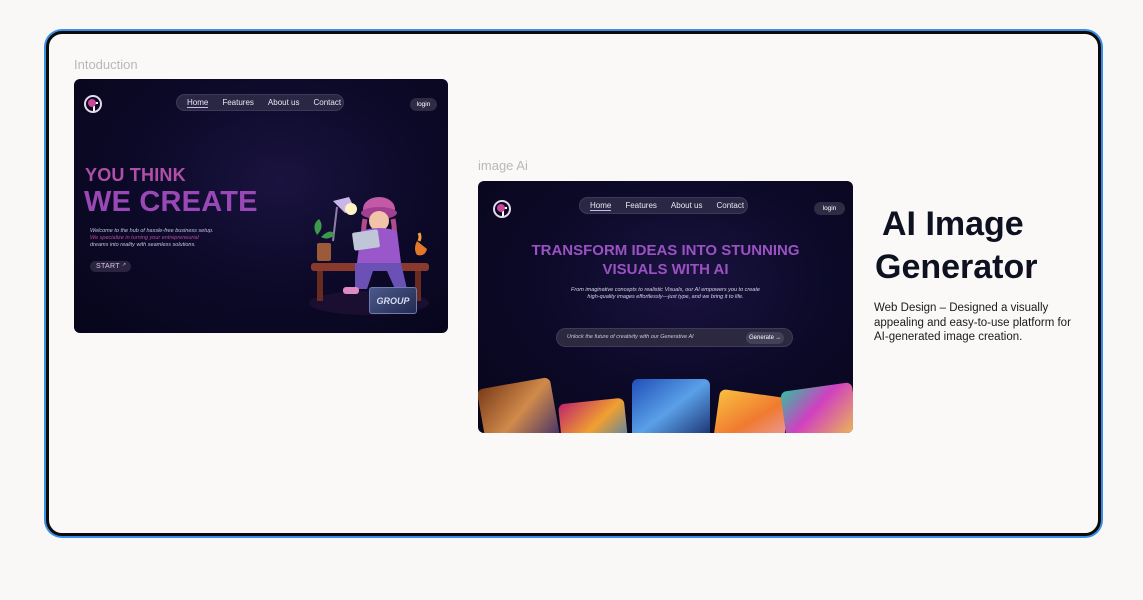 The height and width of the screenshot is (600, 1143). Describe the element at coordinates (778, 338) in the screenshot. I see `arrow-right-icon: →` at that location.